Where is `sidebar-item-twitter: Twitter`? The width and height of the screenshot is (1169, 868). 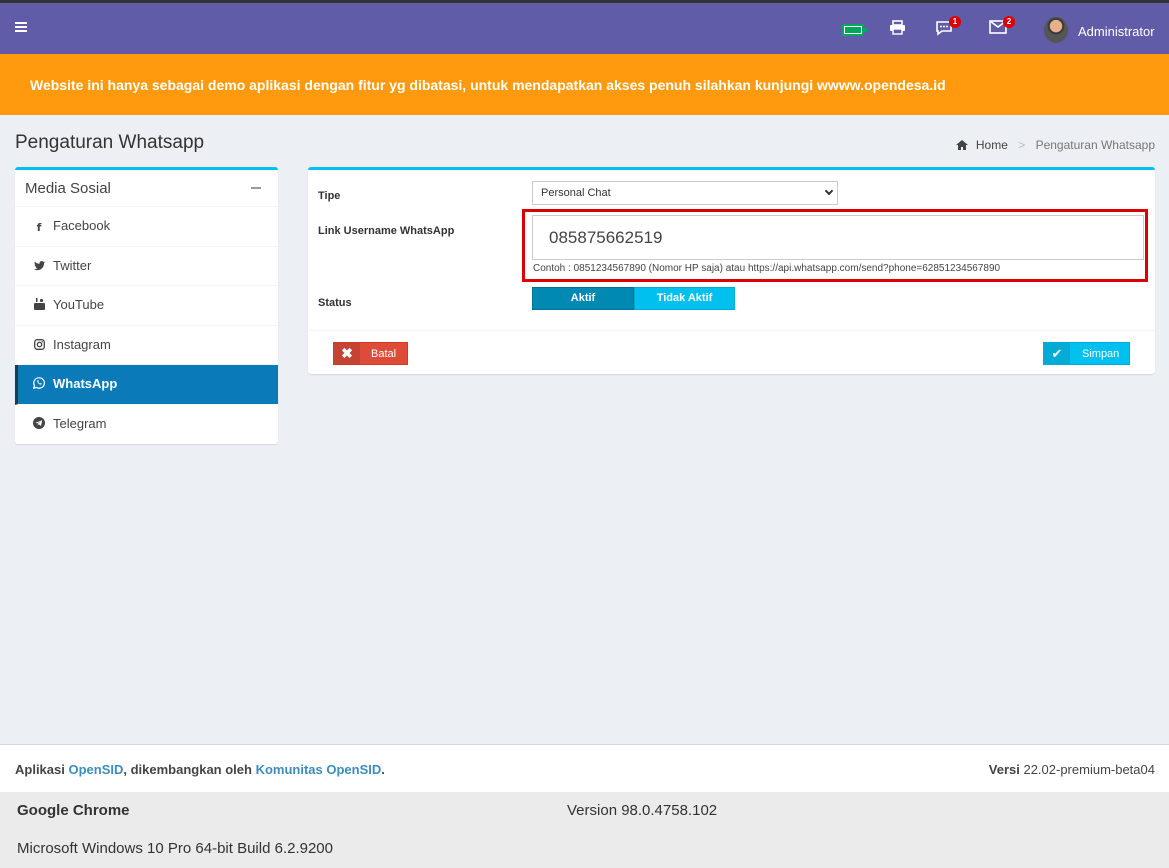 sidebar-item-twitter: Twitter is located at coordinates (146, 267).